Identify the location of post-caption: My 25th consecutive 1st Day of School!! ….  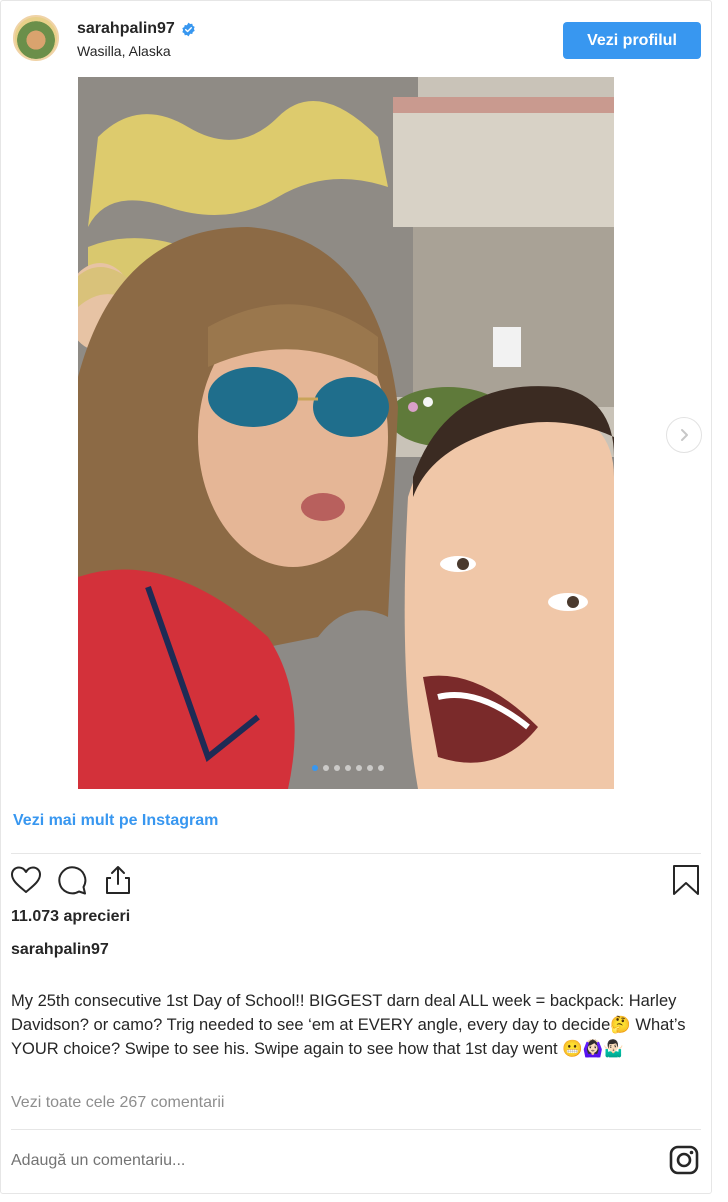
(348, 1025).